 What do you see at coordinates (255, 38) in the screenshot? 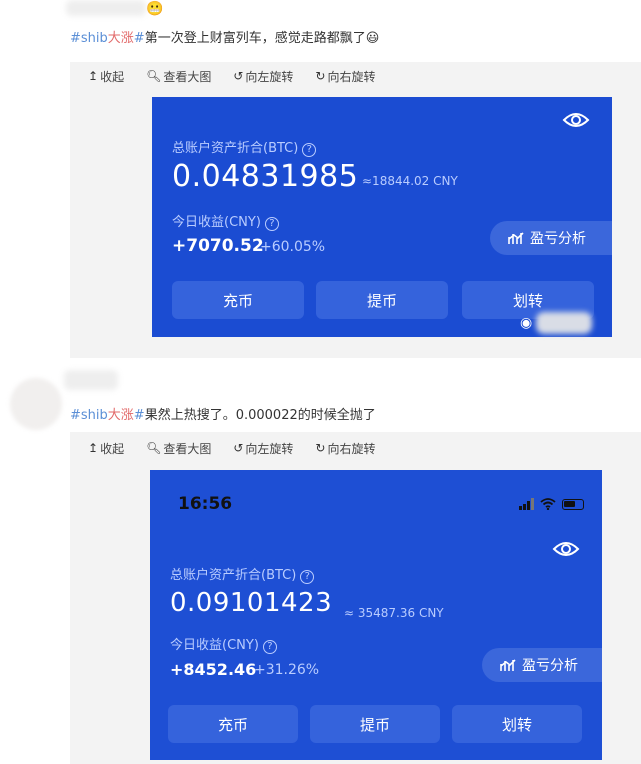
I see `post-body: 第一次登上财富列车，感觉走路都飘了` at bounding box center [255, 38].